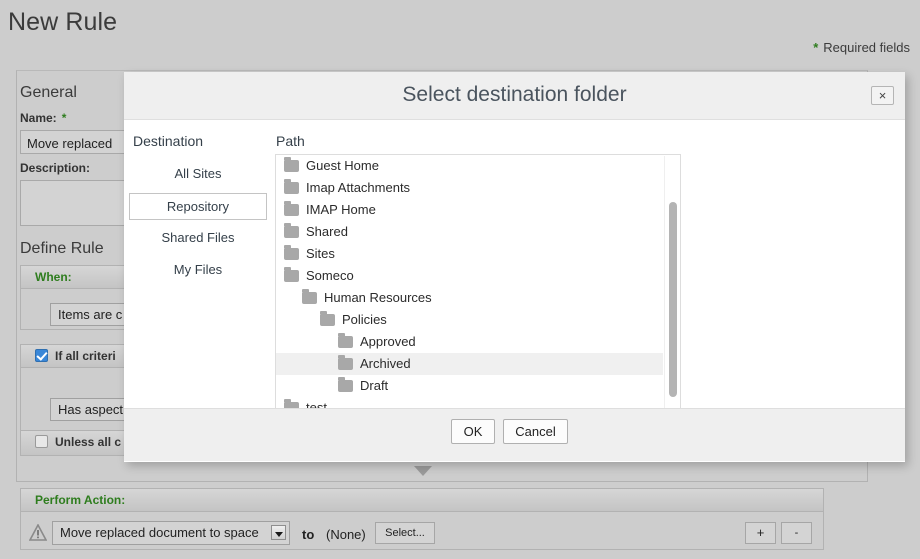 The height and width of the screenshot is (559, 920). I want to click on destination-item-my-files: My Files, so click(198, 270).